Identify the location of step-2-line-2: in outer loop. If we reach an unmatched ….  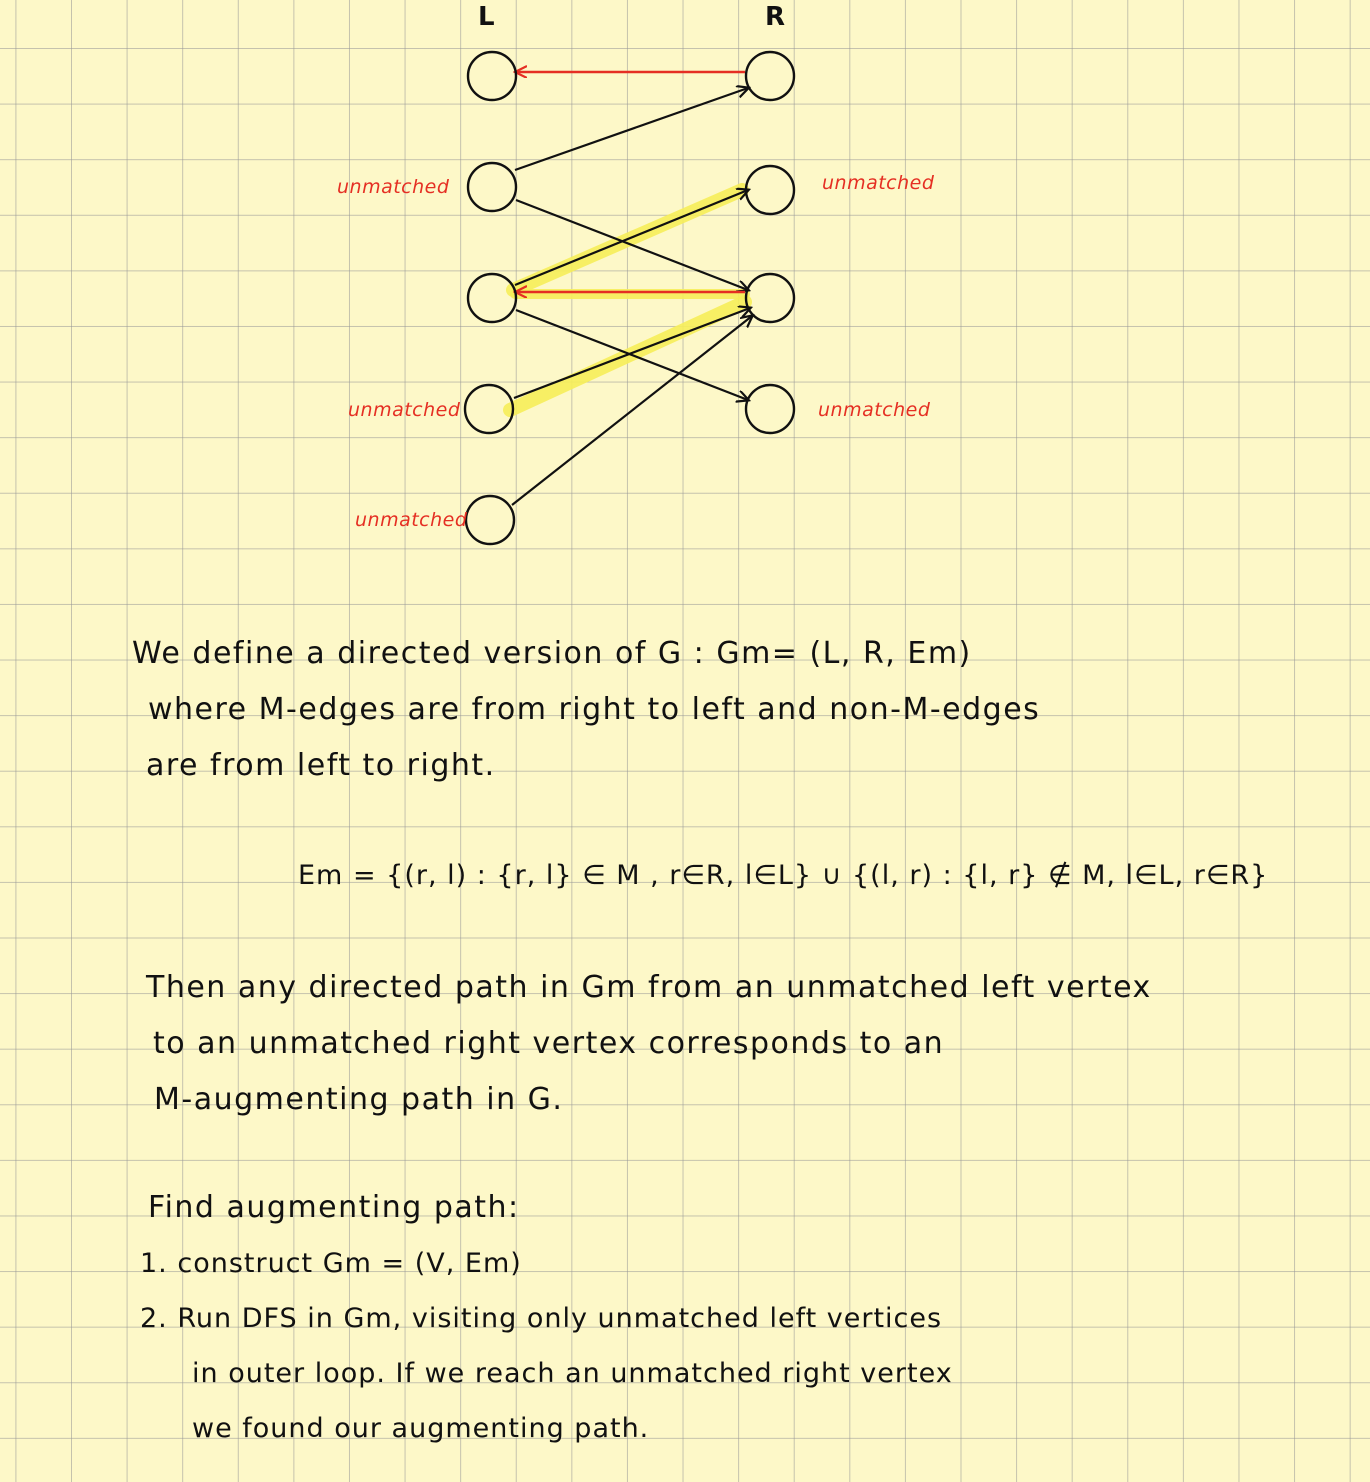
(572, 1373).